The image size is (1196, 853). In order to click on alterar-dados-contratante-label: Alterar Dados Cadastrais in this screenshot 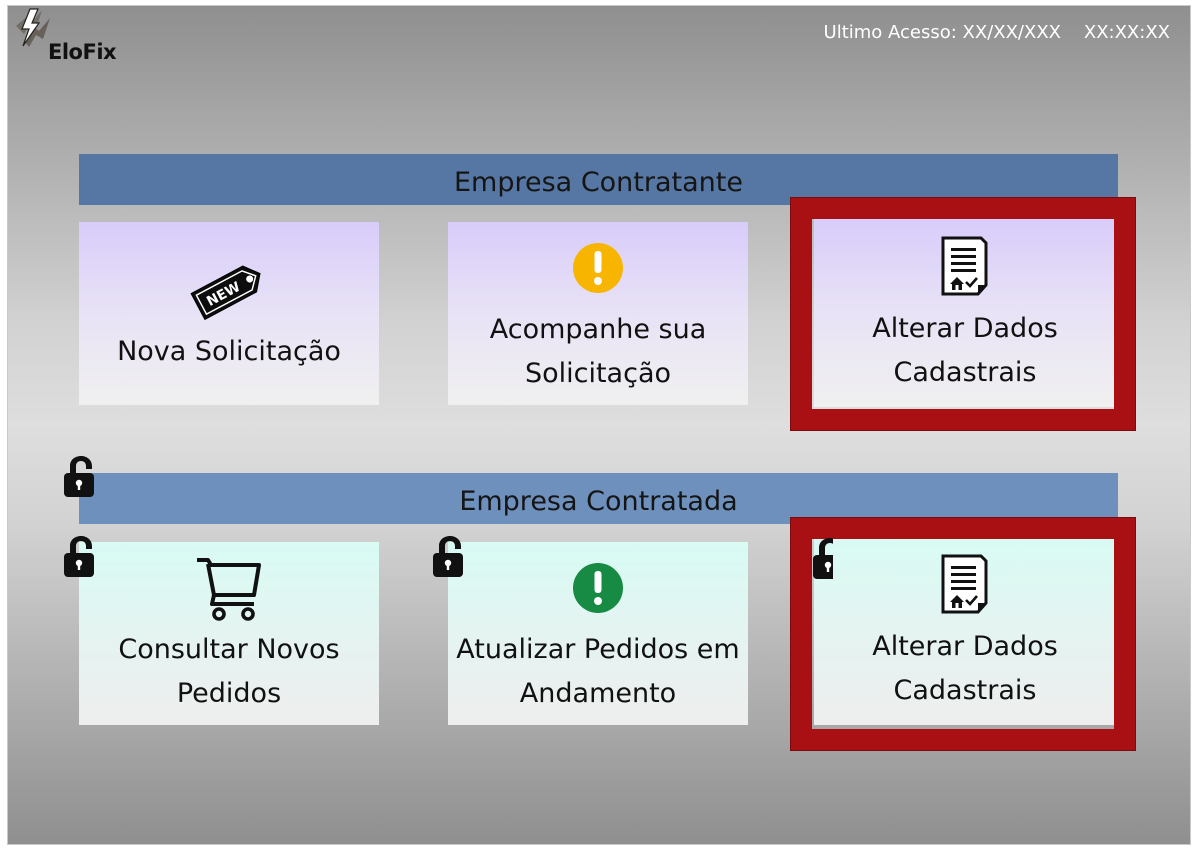, I will do `click(965, 350)`.